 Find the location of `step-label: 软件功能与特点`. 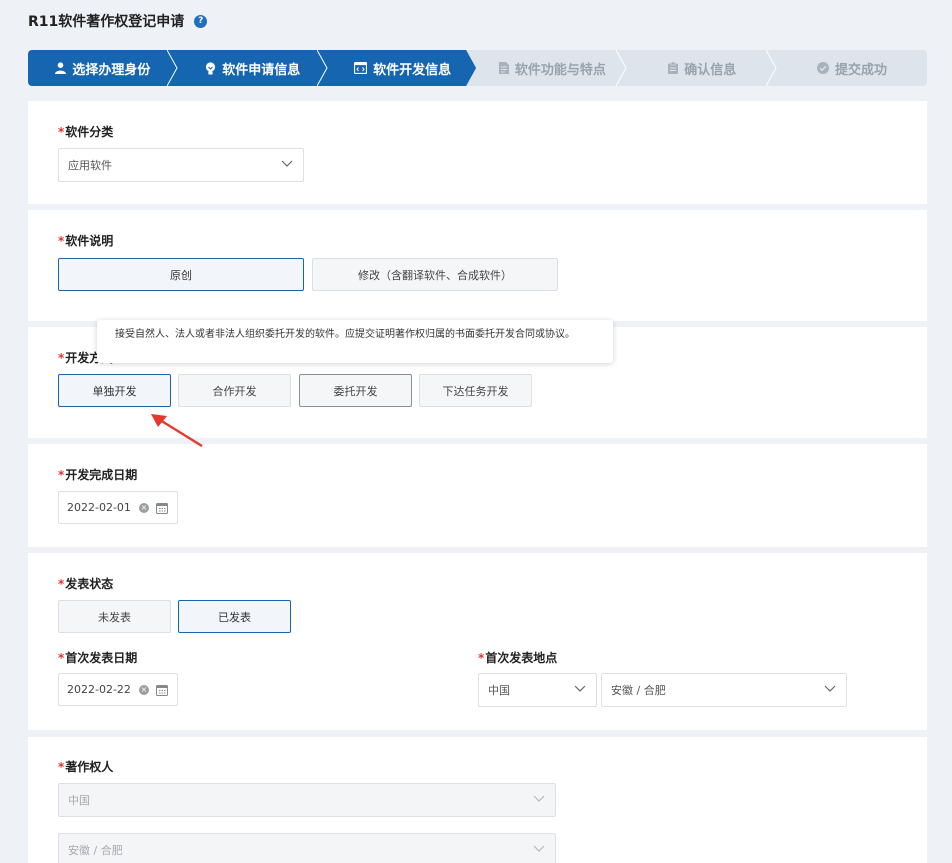

step-label: 软件功能与特点 is located at coordinates (560, 70).